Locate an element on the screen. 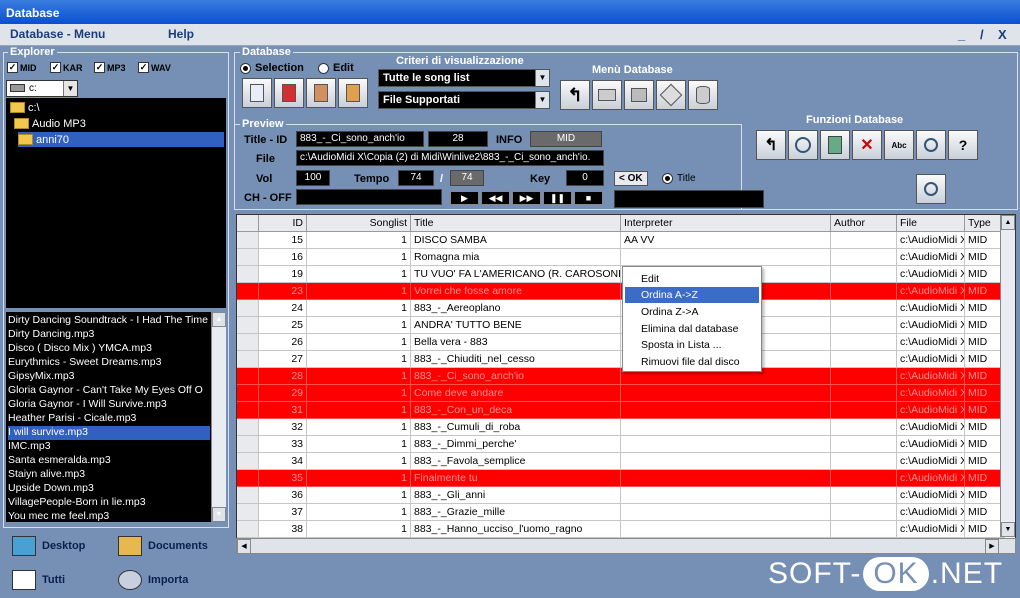 Image resolution: width=1020 pixels, height=598 pixels. menu-database: Database - Menu is located at coordinates (57, 34).